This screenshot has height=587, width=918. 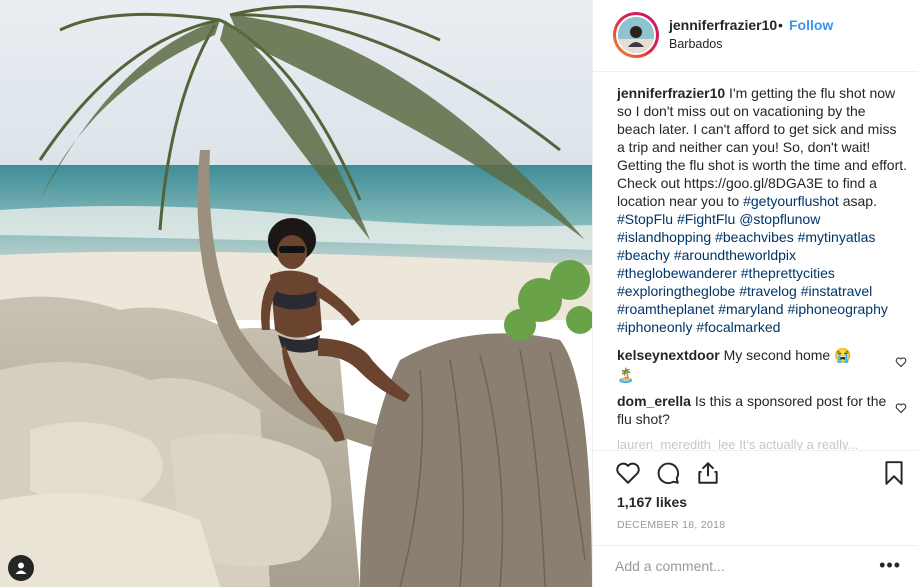 What do you see at coordinates (791, 201) in the screenshot?
I see `hashtag-link: #getyourflushot` at bounding box center [791, 201].